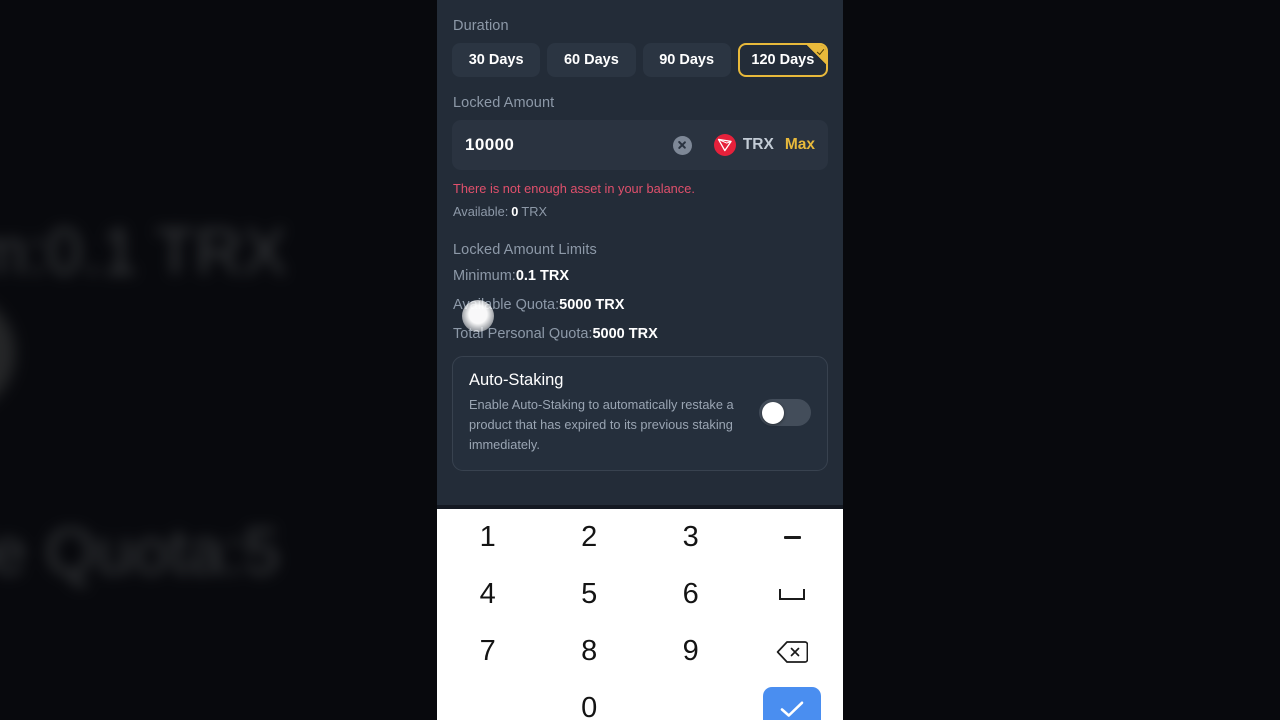 This screenshot has height=720, width=1280. Describe the element at coordinates (792, 709) in the screenshot. I see `checkmark-icon` at that location.